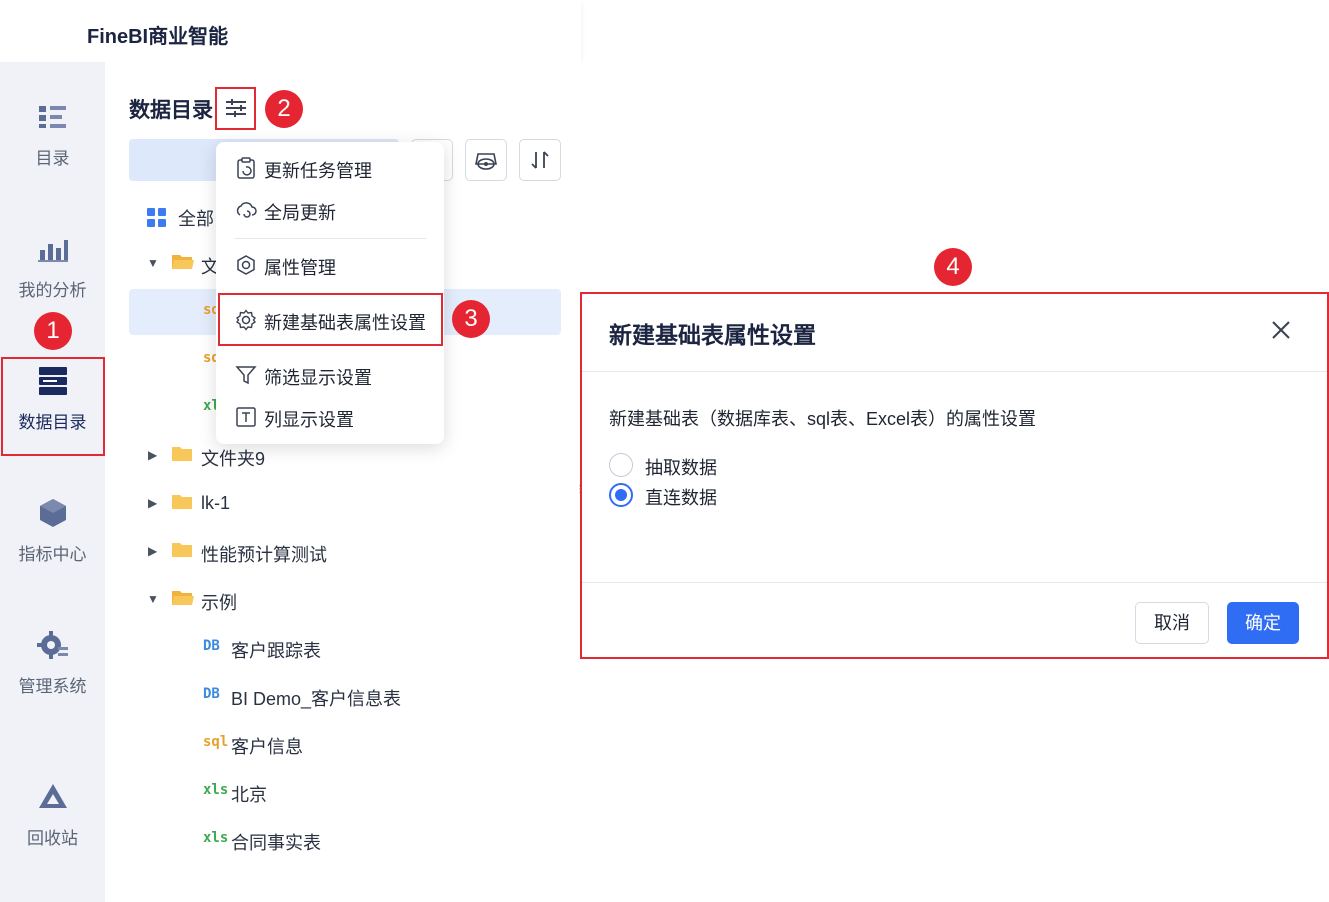 The height and width of the screenshot is (902, 1329). Describe the element at coordinates (52, 158) in the screenshot. I see `nav-label-catalog: 目录` at that location.